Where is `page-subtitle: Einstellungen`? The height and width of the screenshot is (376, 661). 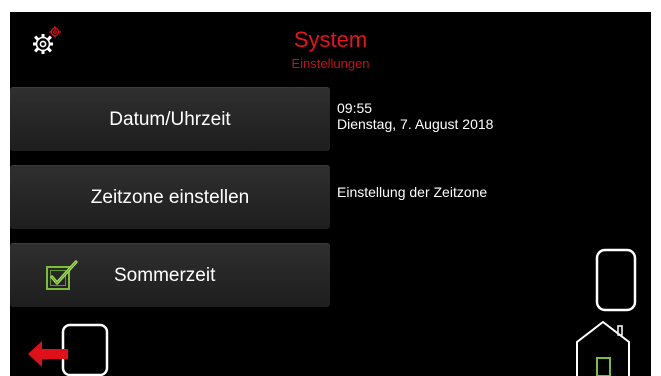 page-subtitle: Einstellungen is located at coordinates (330, 63).